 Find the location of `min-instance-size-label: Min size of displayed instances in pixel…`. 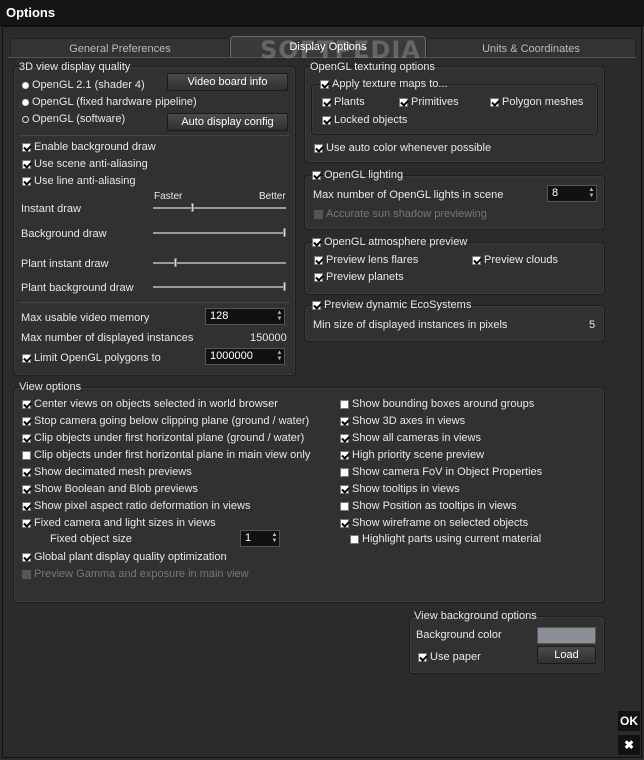

min-instance-size-label: Min size of displayed instances in pixel… is located at coordinates (410, 325).